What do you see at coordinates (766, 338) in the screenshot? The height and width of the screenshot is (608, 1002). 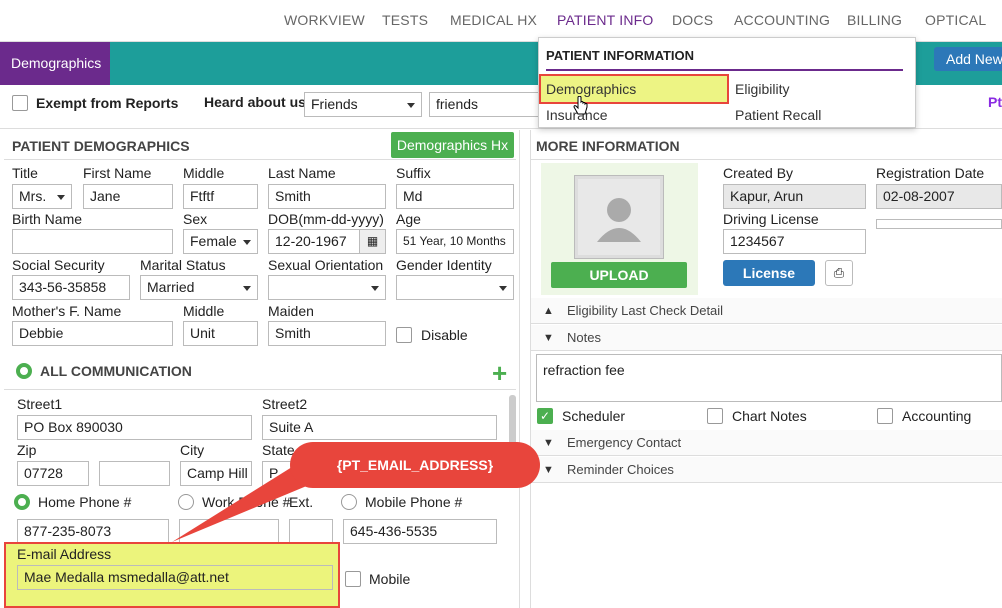 I see `accordion-notes: ▼ Notes` at bounding box center [766, 338].